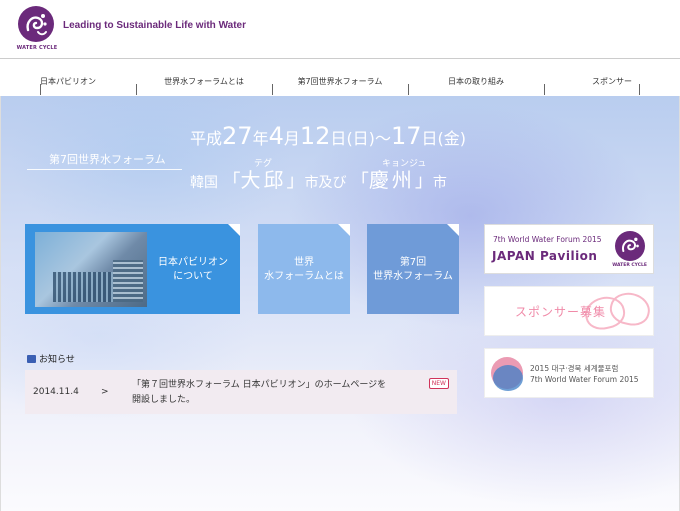 This screenshot has width=680, height=511. I want to click on pavilion-photo, so click(91, 269).